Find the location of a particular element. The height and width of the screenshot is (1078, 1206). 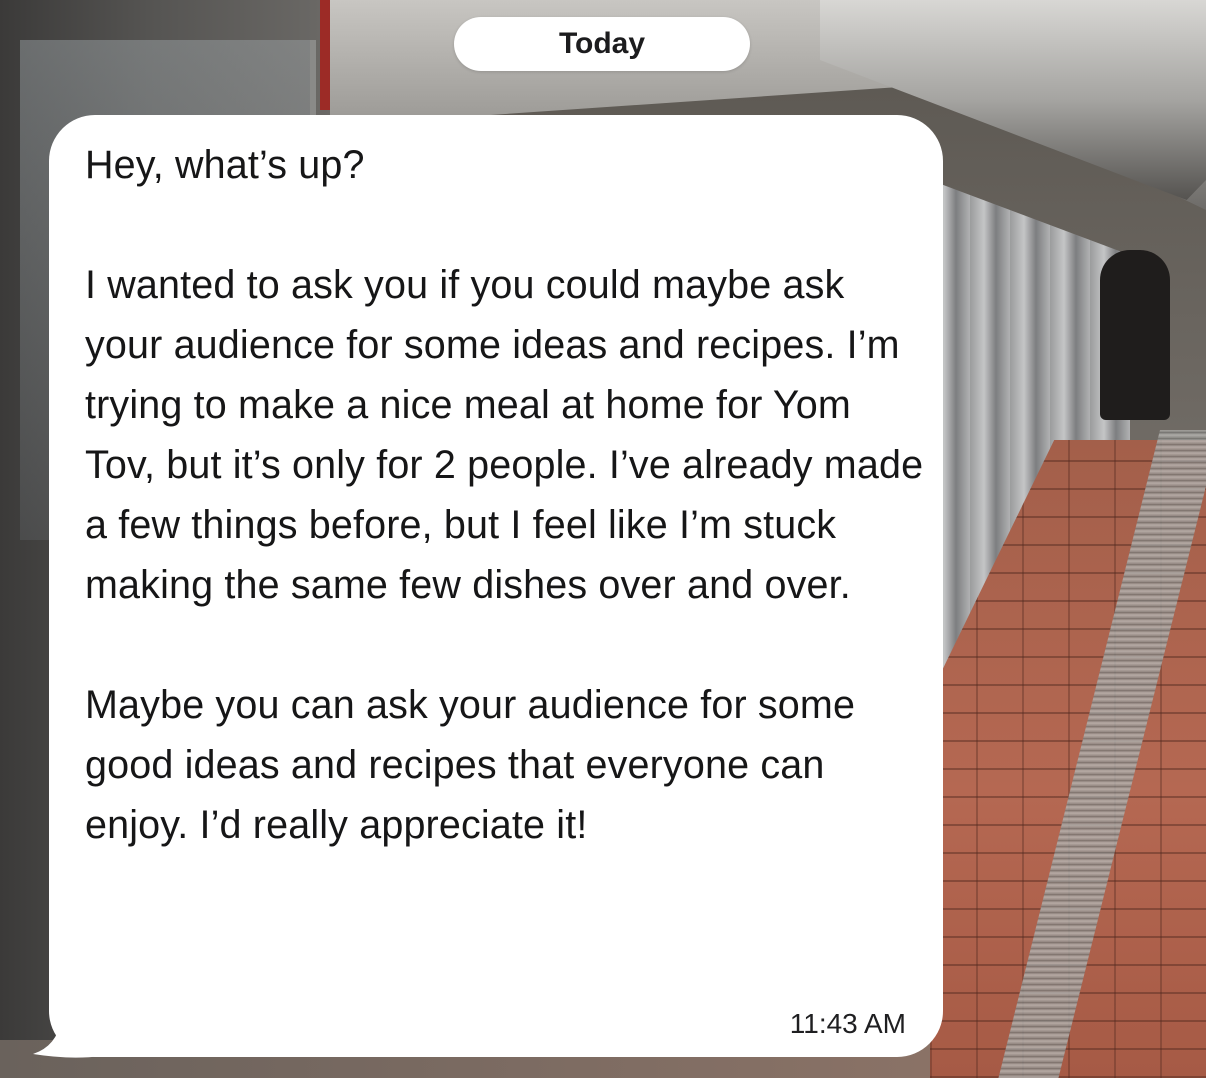

date-label: Today is located at coordinates (602, 43).